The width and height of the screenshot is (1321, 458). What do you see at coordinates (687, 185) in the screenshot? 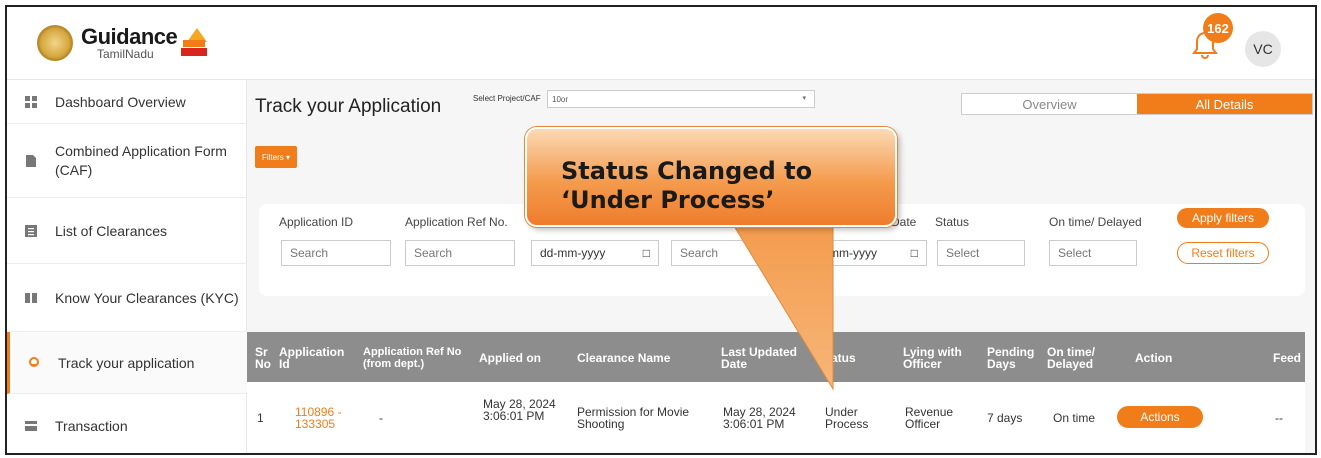
I see `callout-text: Status Changed to ‘Under Process’` at bounding box center [687, 185].